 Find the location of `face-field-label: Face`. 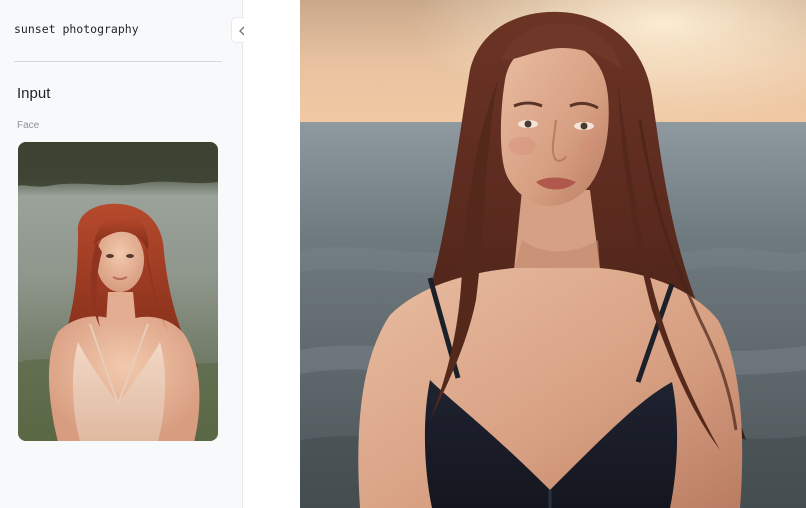

face-field-label: Face is located at coordinates (28, 125).